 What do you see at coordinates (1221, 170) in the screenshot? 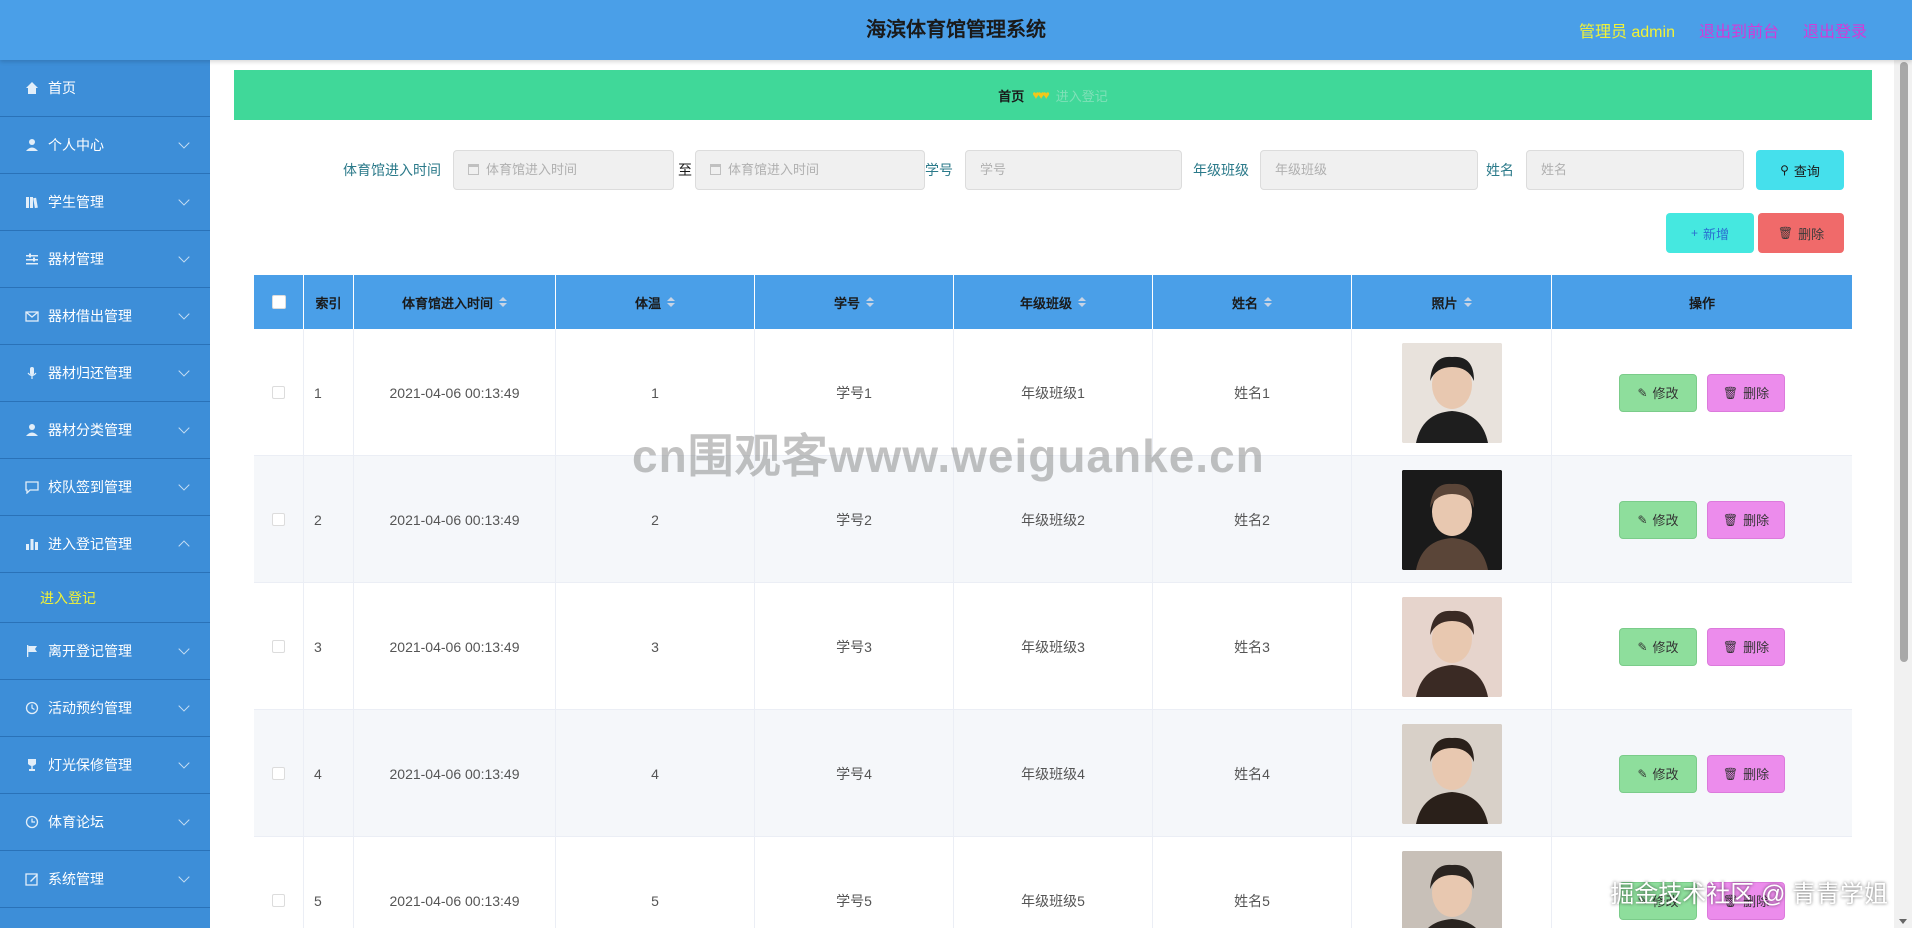
I see `class-label: 年级班级` at bounding box center [1221, 170].